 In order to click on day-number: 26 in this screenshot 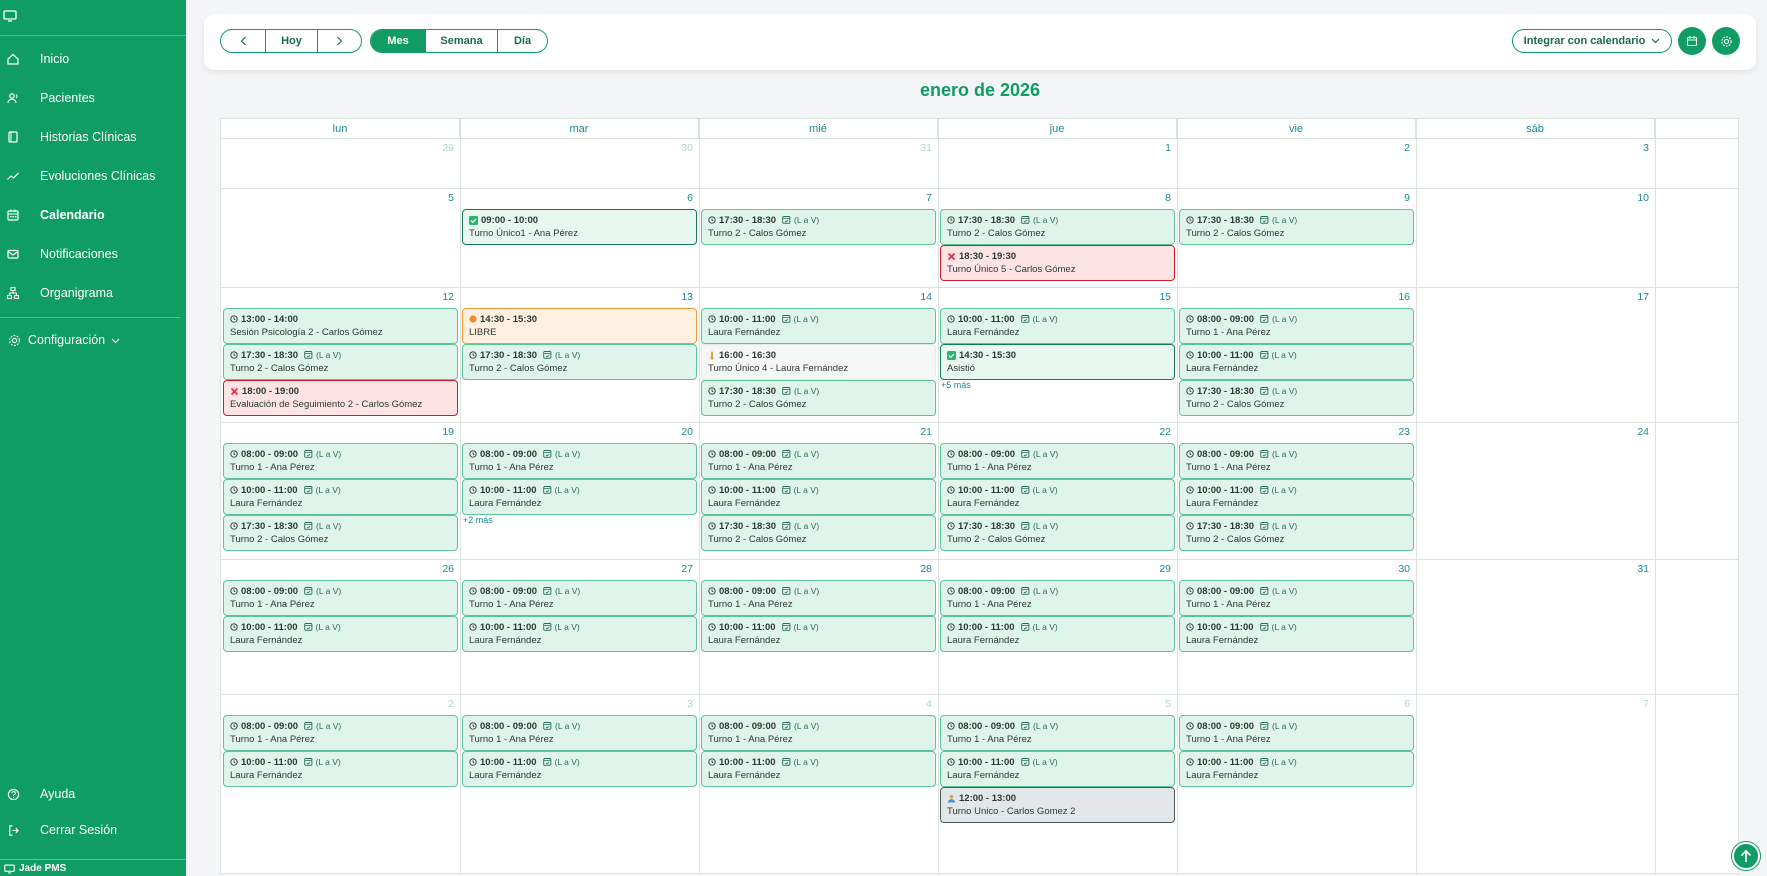, I will do `click(439, 569)`.